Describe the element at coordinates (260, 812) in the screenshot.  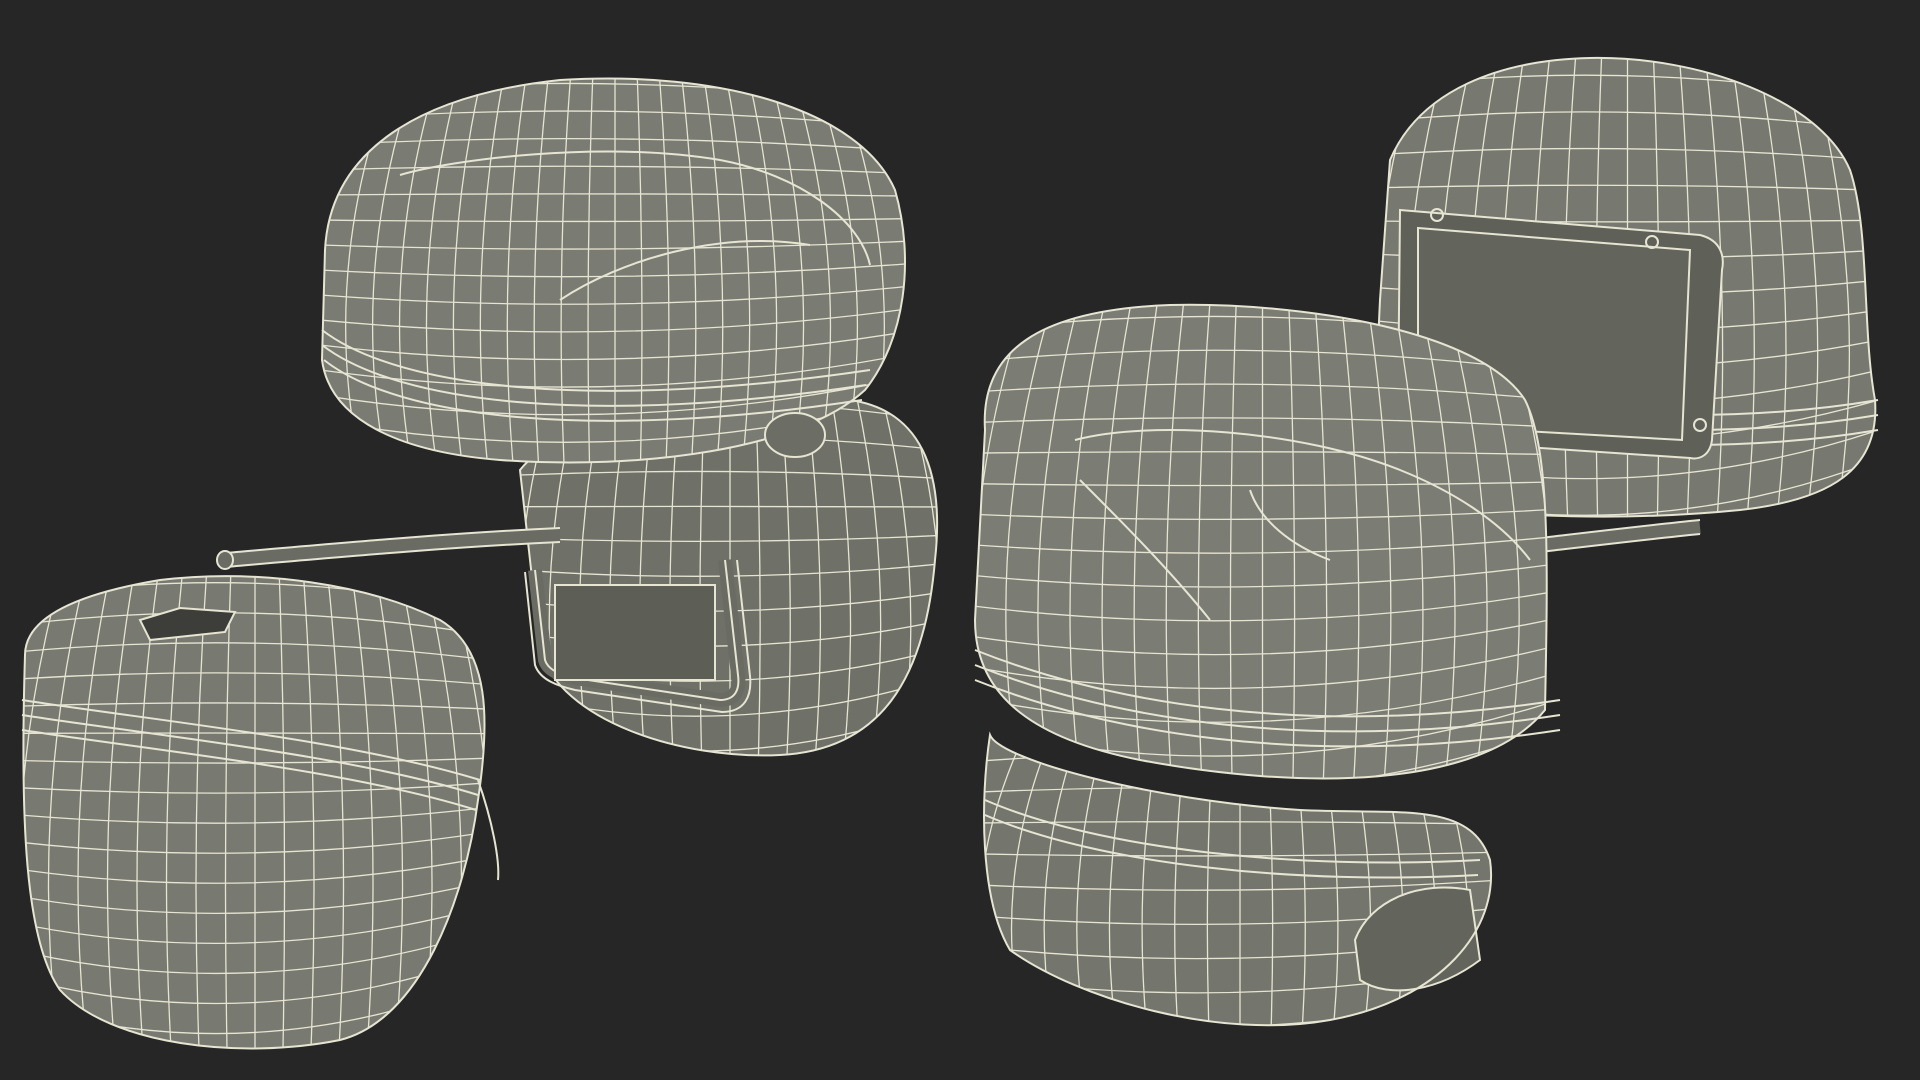
I see `left-side-pannier` at that location.